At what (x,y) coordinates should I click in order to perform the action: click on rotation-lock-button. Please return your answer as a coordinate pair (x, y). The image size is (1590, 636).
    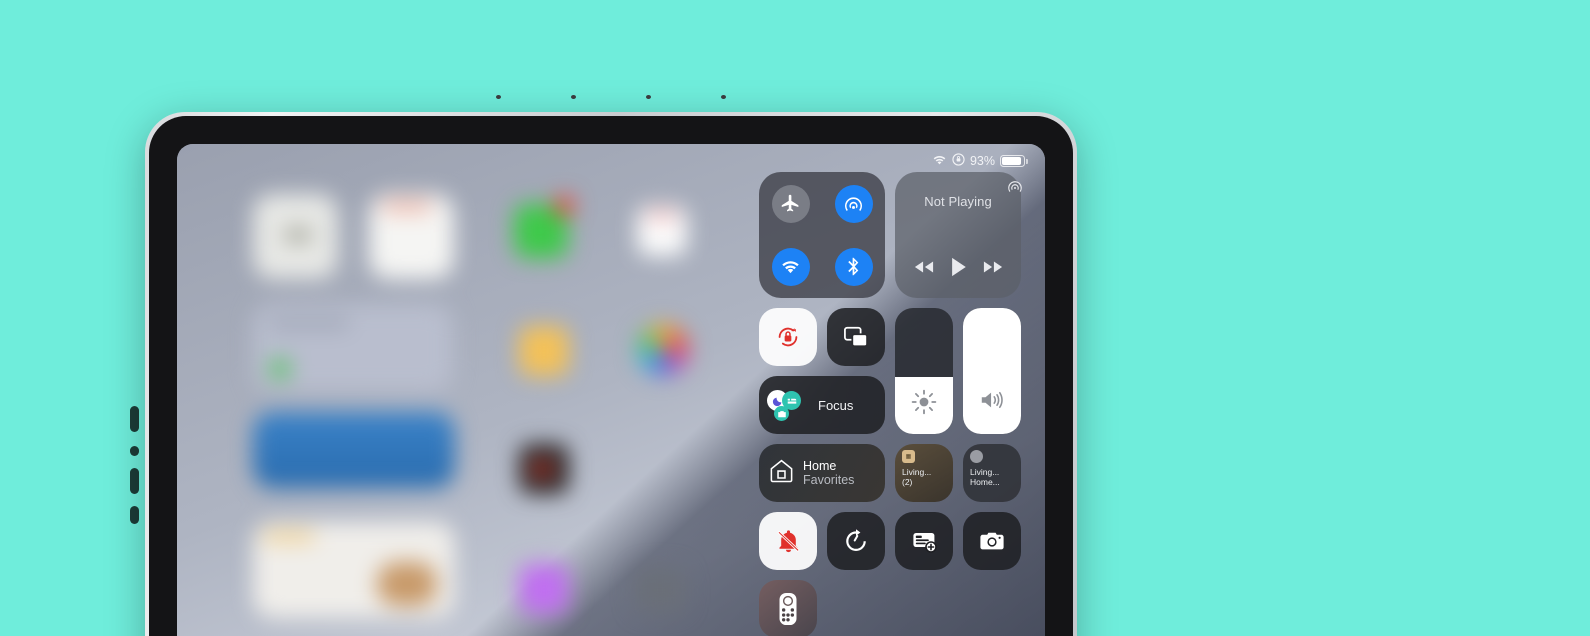
    Looking at the image, I should click on (788, 337).